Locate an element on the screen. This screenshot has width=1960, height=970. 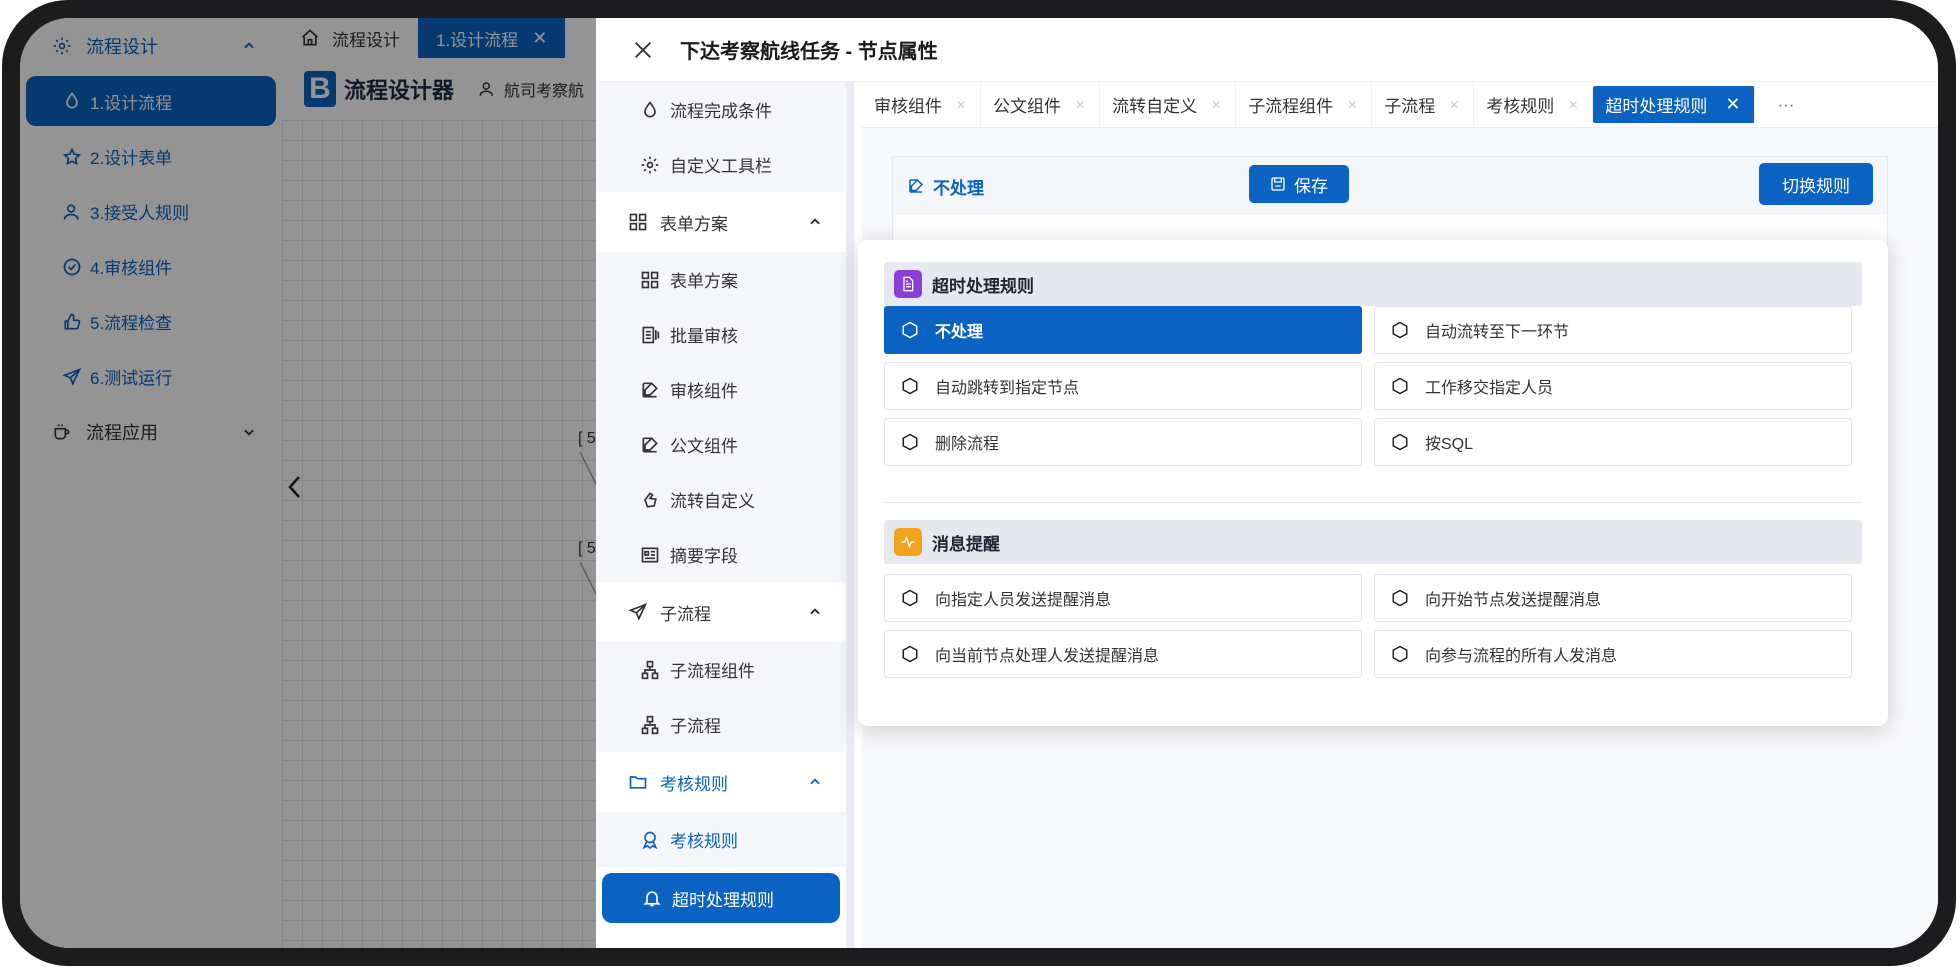
option-auto-next: 自动流转至下一环节 is located at coordinates (1613, 330).